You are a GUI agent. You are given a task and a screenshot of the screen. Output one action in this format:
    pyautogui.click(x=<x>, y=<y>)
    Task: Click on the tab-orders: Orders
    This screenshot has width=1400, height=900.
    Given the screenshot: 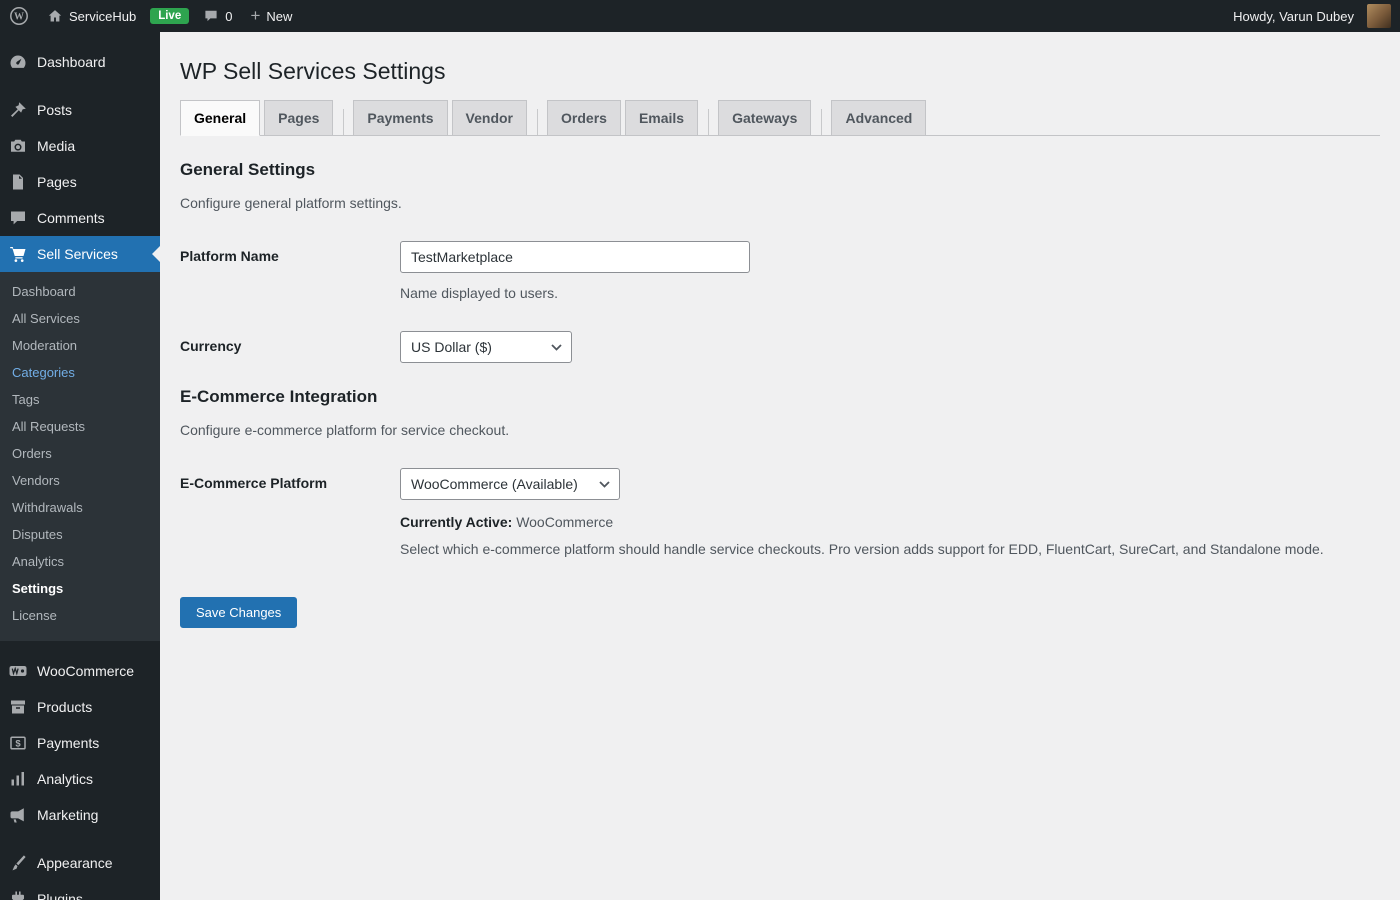 What is the action you would take?
    pyautogui.click(x=584, y=117)
    